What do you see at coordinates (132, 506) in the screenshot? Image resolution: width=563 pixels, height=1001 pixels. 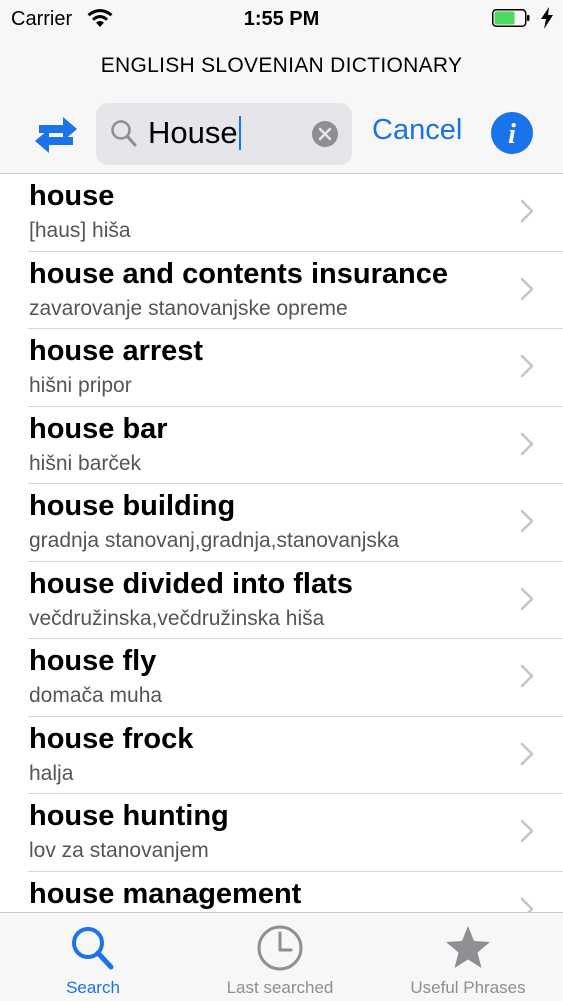 I see `result-english-term: house building` at bounding box center [132, 506].